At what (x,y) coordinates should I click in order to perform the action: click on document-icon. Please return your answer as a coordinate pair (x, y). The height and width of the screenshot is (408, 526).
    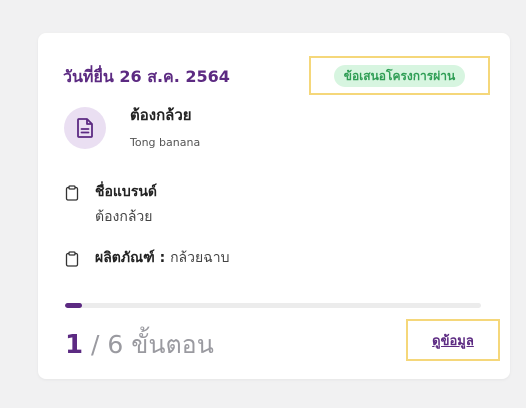
    Looking at the image, I should click on (85, 128).